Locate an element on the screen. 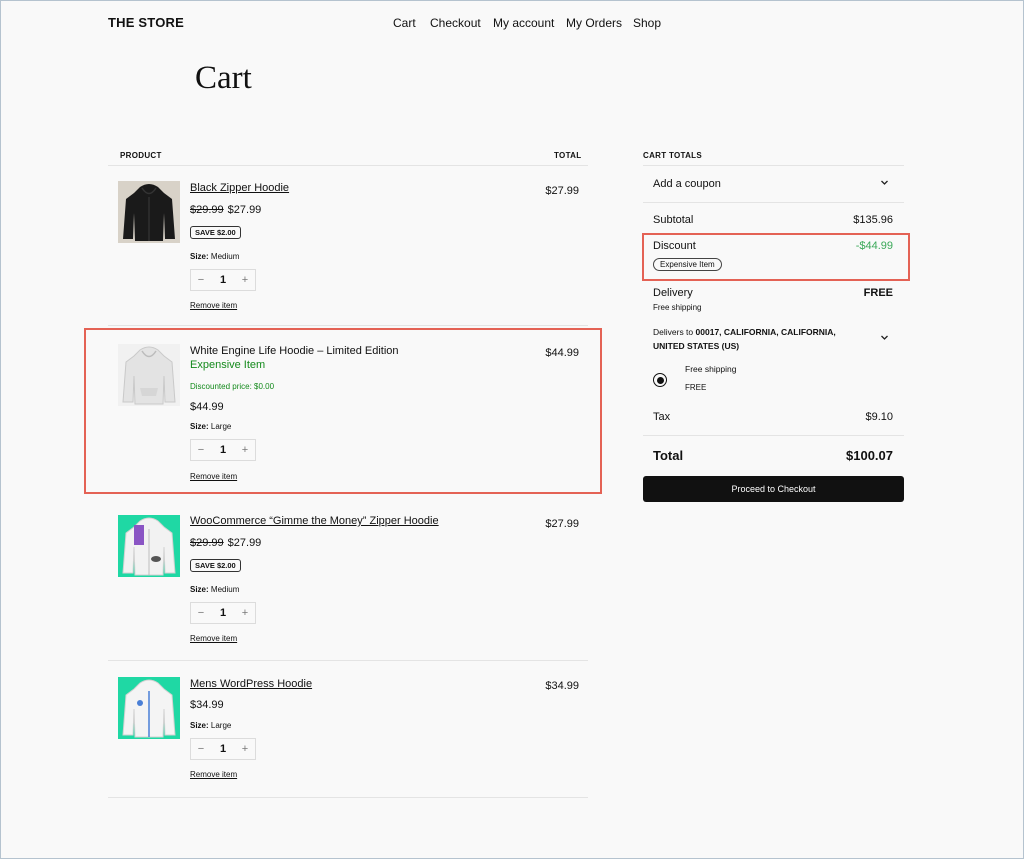  wordpress-hoodie-image is located at coordinates (149, 708).